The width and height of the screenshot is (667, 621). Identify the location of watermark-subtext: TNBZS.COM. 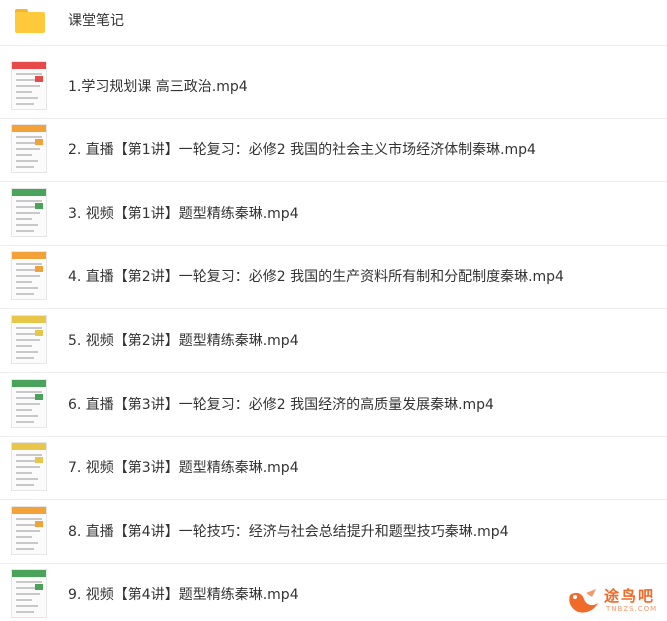
(632, 609).